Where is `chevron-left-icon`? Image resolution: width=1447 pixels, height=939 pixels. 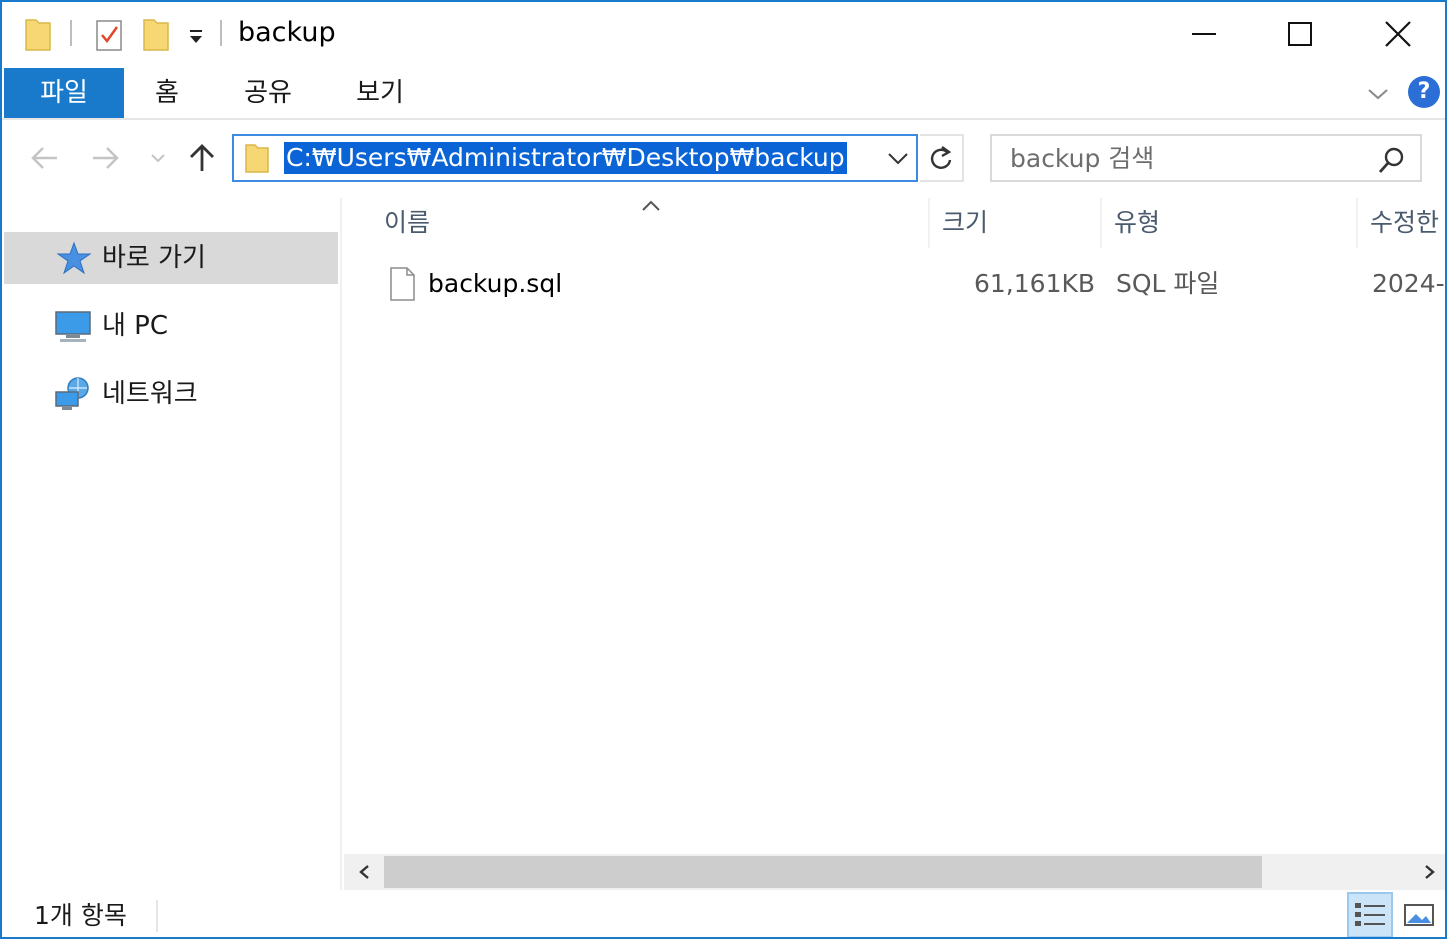 chevron-left-icon is located at coordinates (364, 872).